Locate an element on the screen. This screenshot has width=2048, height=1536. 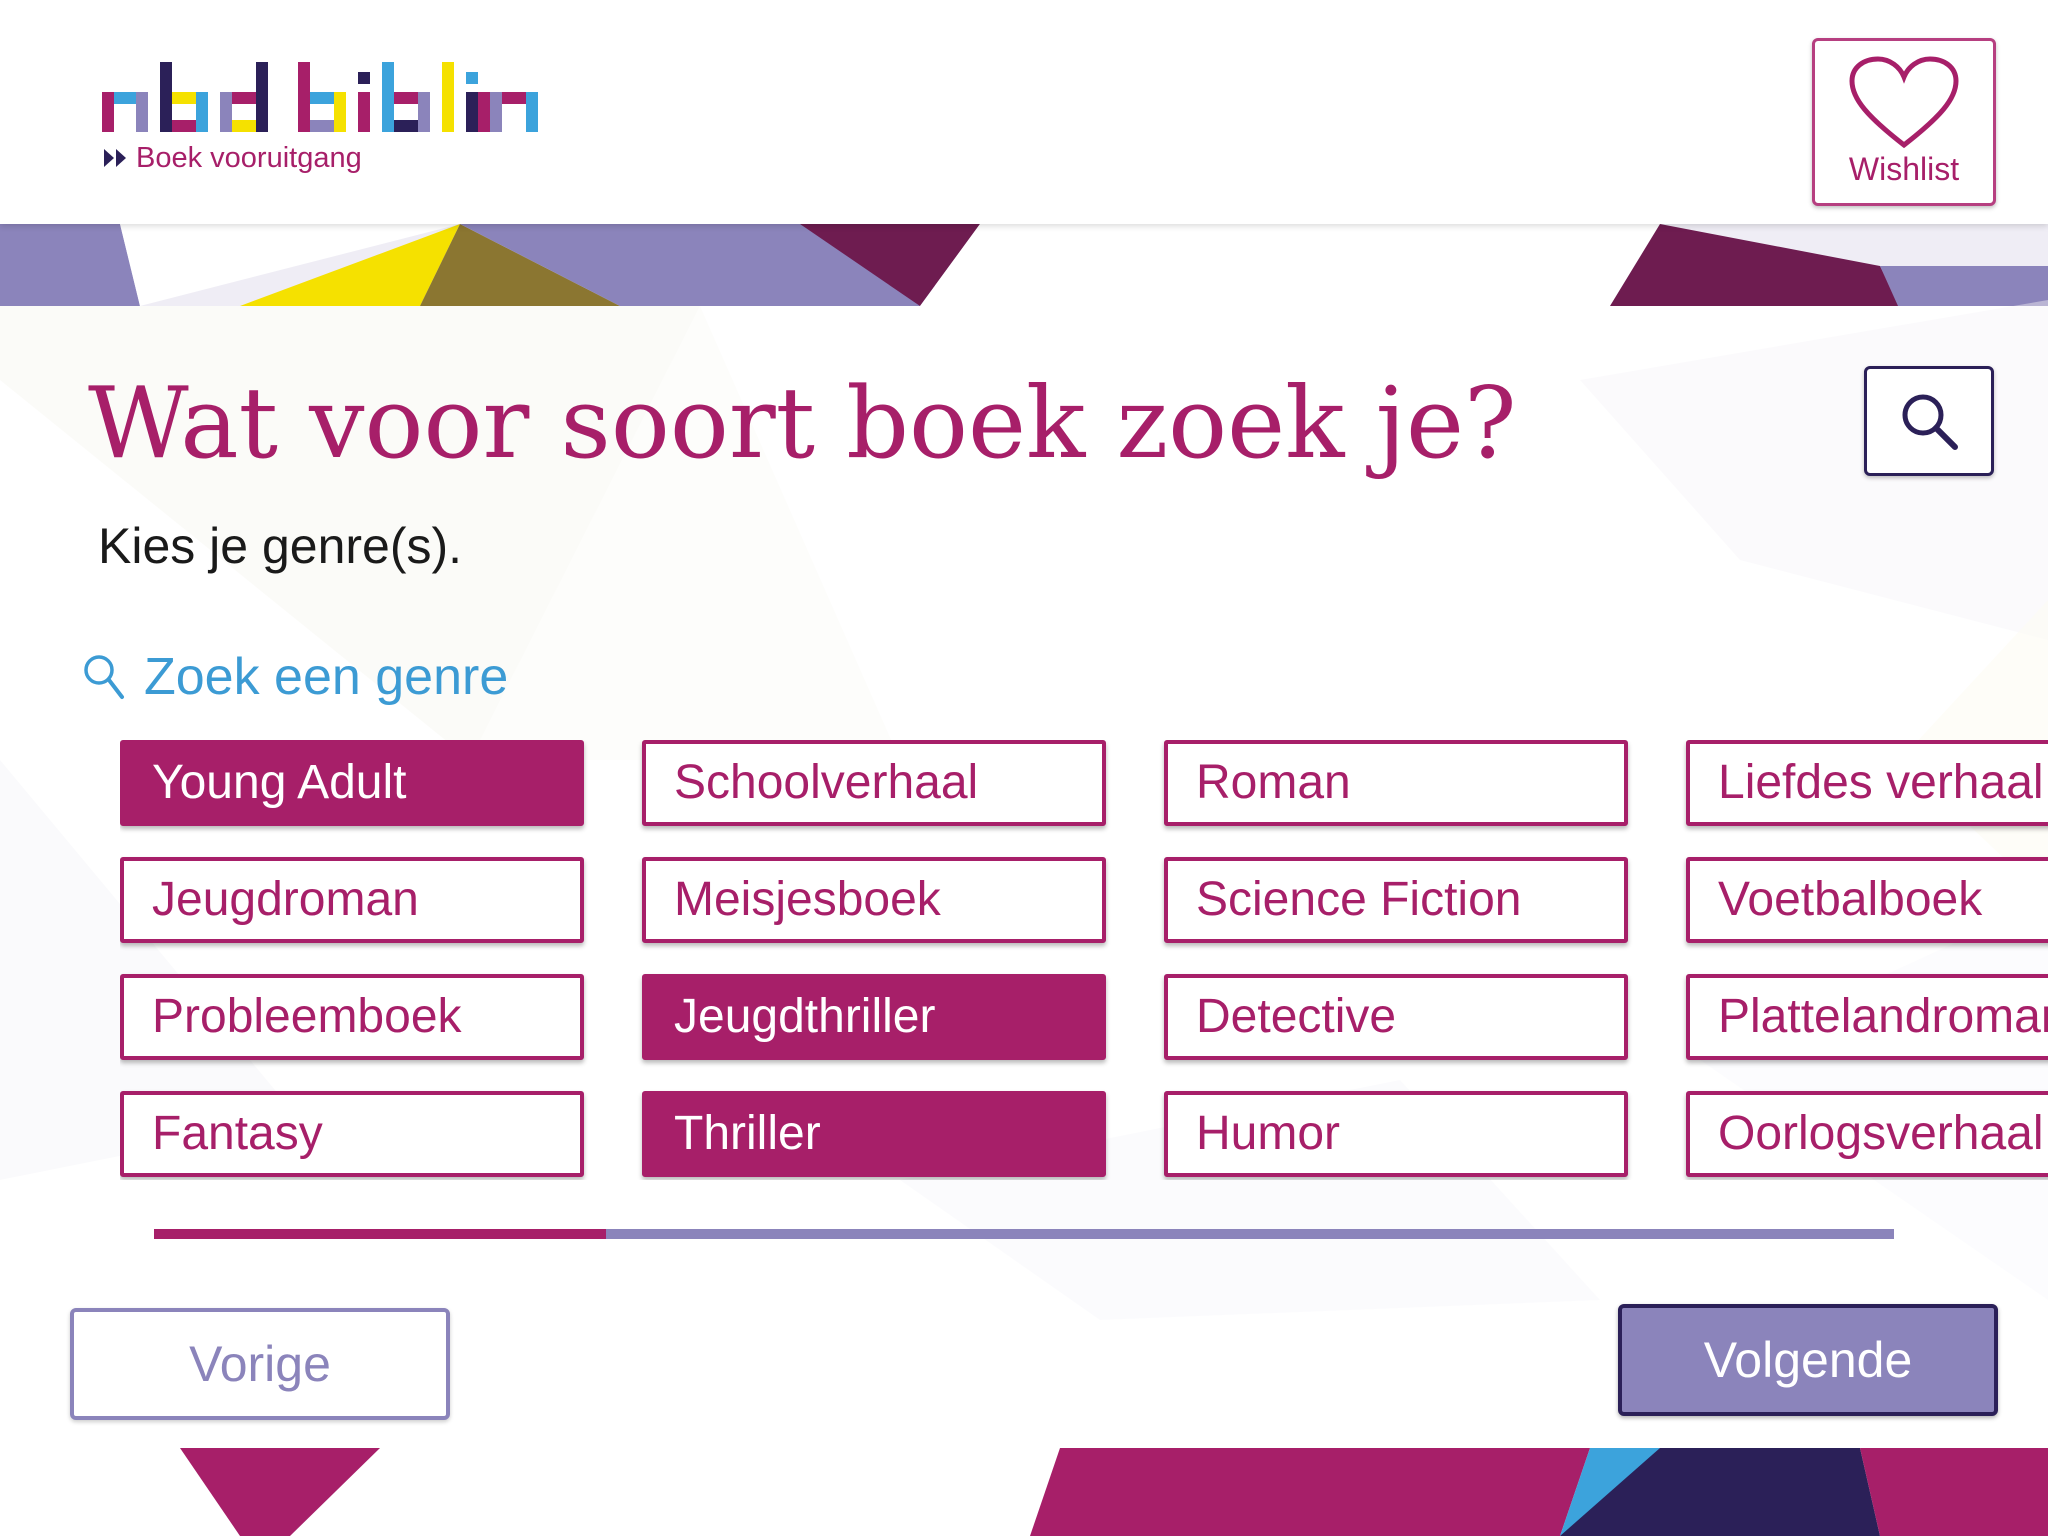
genre-button: Meisjesboek is located at coordinates (874, 900).